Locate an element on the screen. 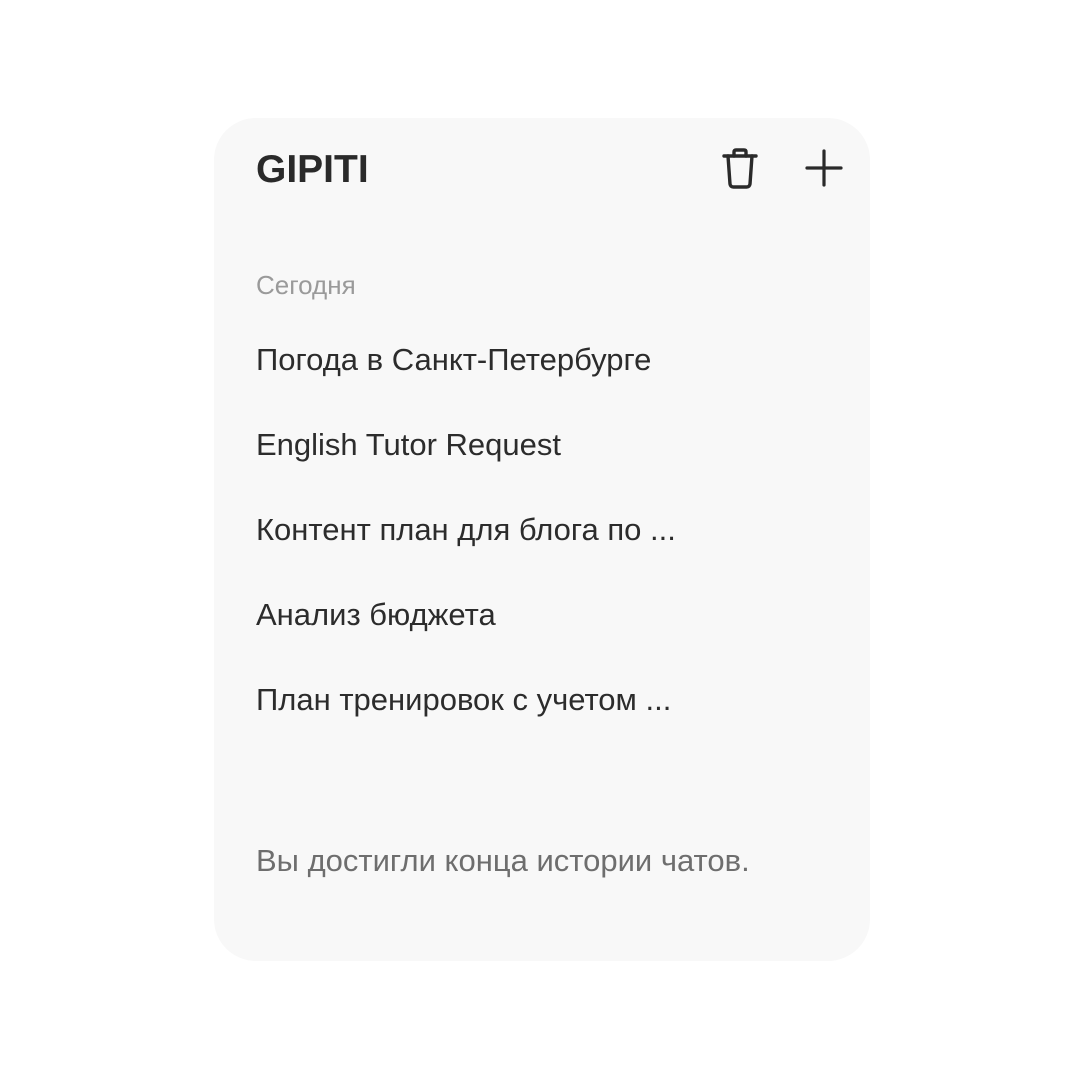 The image size is (1080, 1080). plus-icon is located at coordinates (824, 168).